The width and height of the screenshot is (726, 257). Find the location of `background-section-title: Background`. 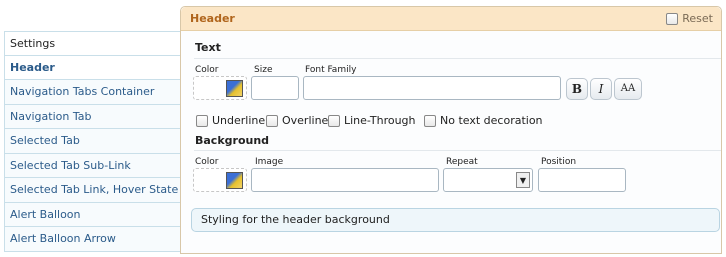

background-section-title: Background is located at coordinates (232, 140).